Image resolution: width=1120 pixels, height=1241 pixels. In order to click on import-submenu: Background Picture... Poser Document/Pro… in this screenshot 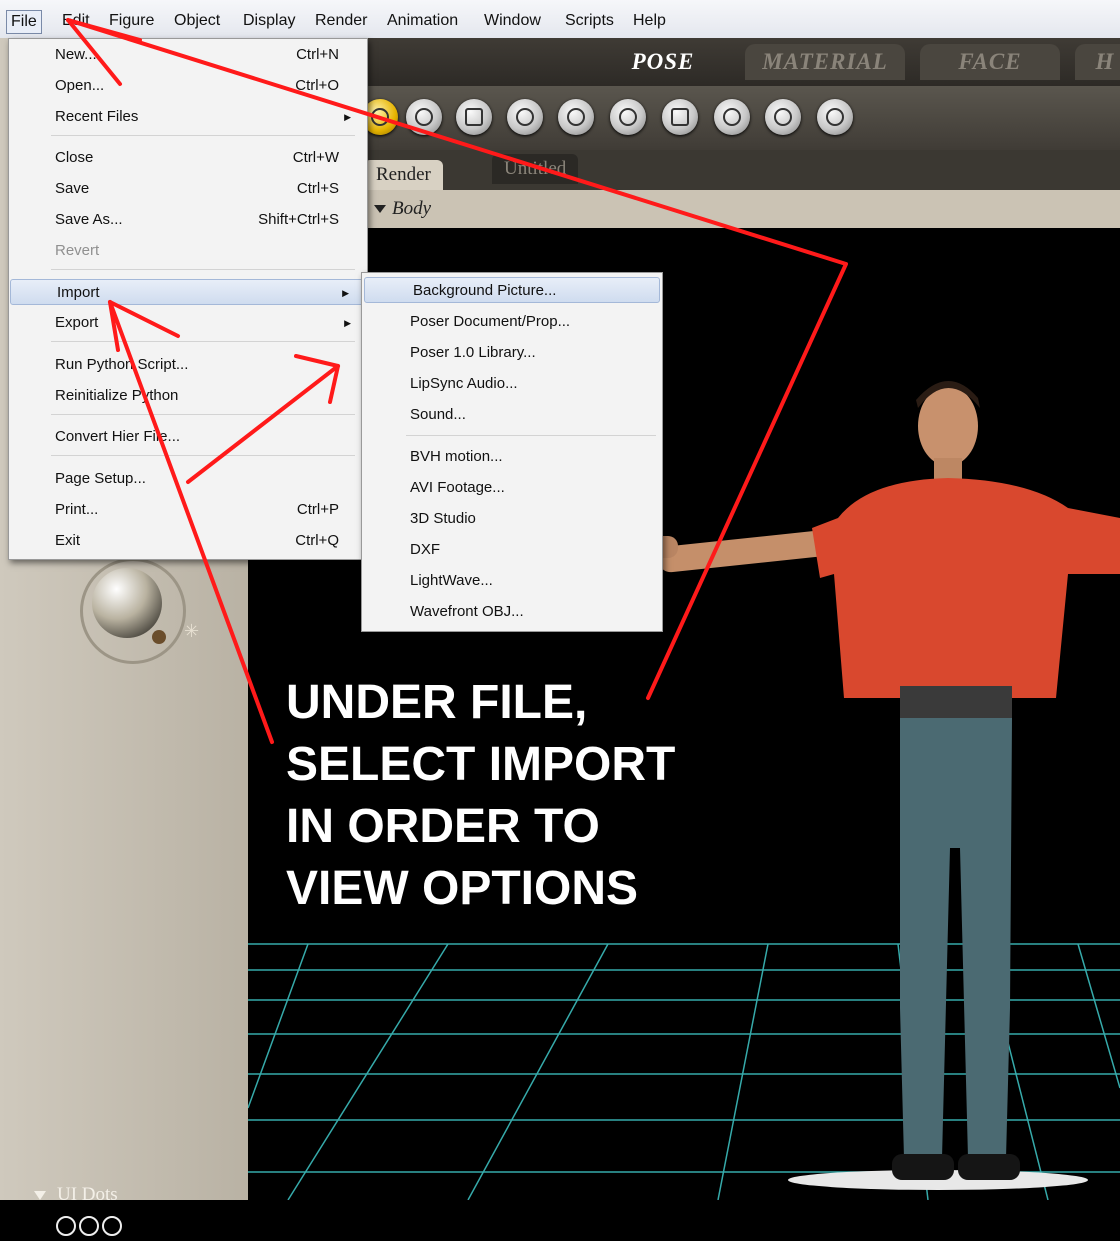, I will do `click(512, 452)`.